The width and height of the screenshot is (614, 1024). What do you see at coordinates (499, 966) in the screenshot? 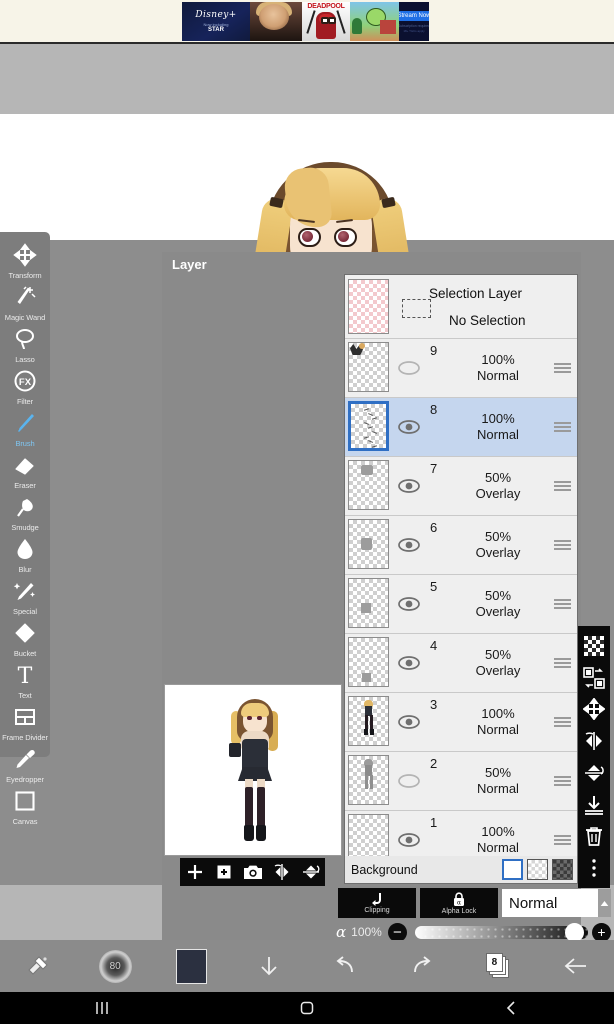
I see `layers-button: 8` at bounding box center [499, 966].